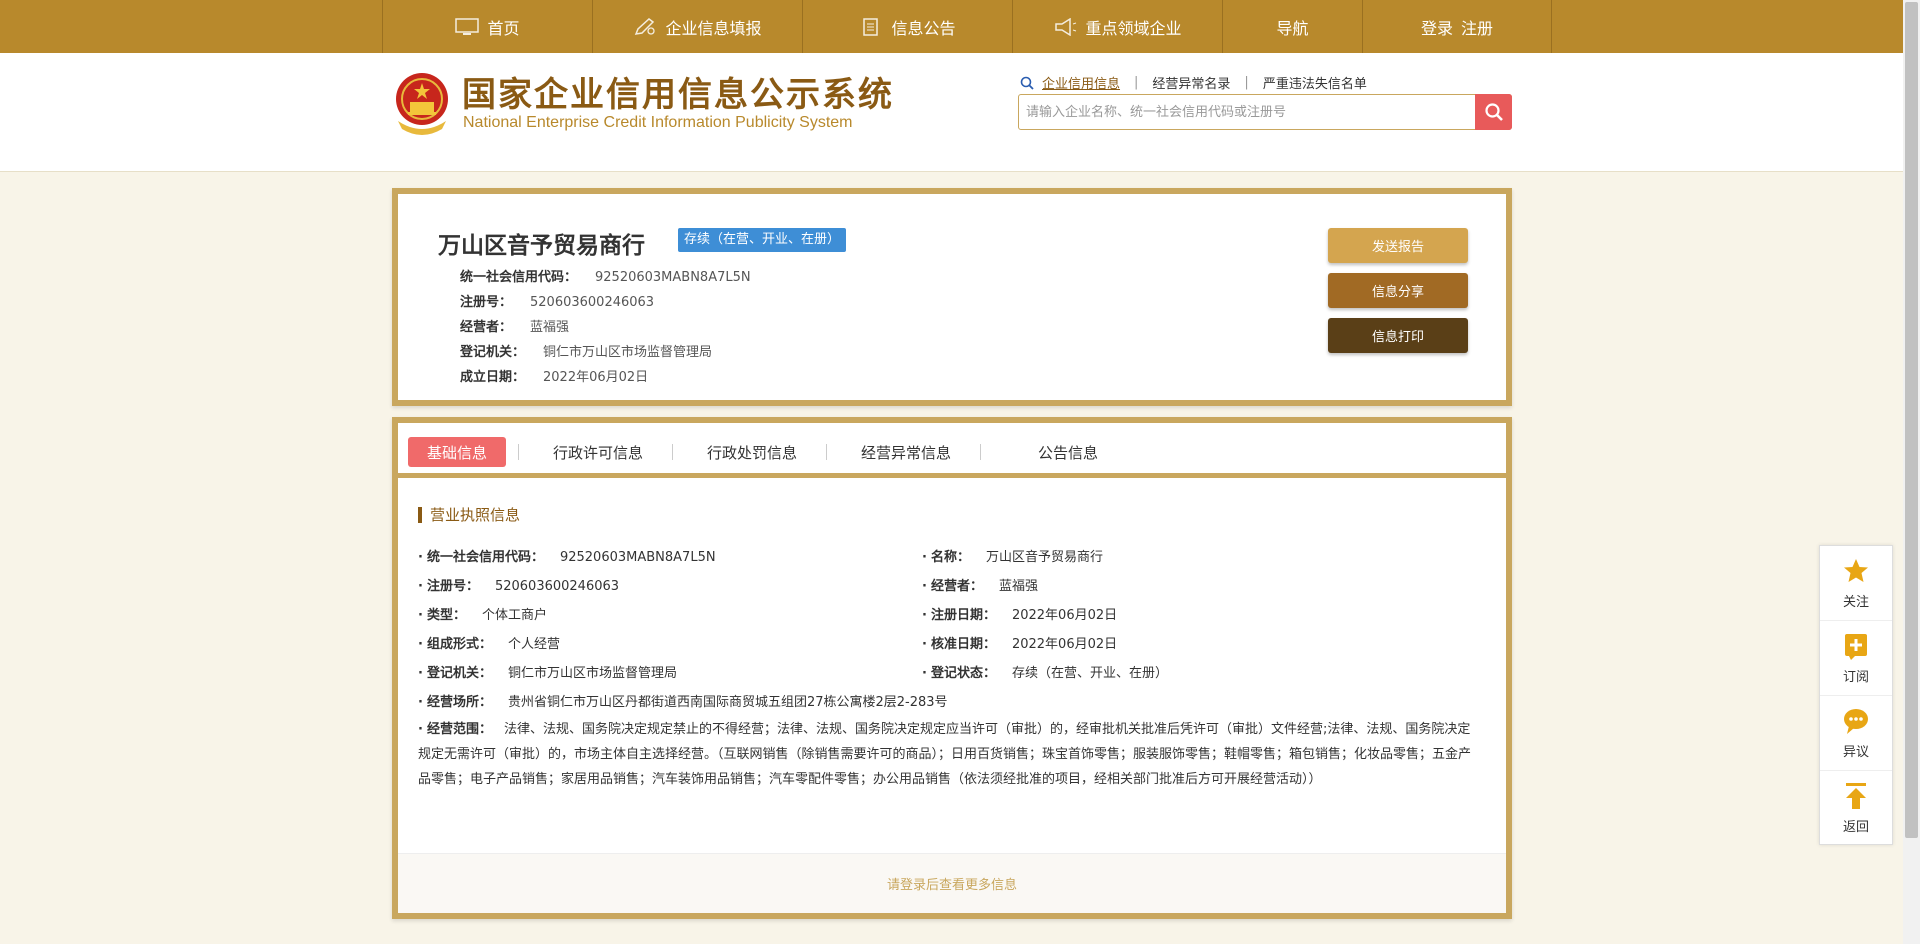  I want to click on tab-announcement: 公告信息, so click(1068, 452).